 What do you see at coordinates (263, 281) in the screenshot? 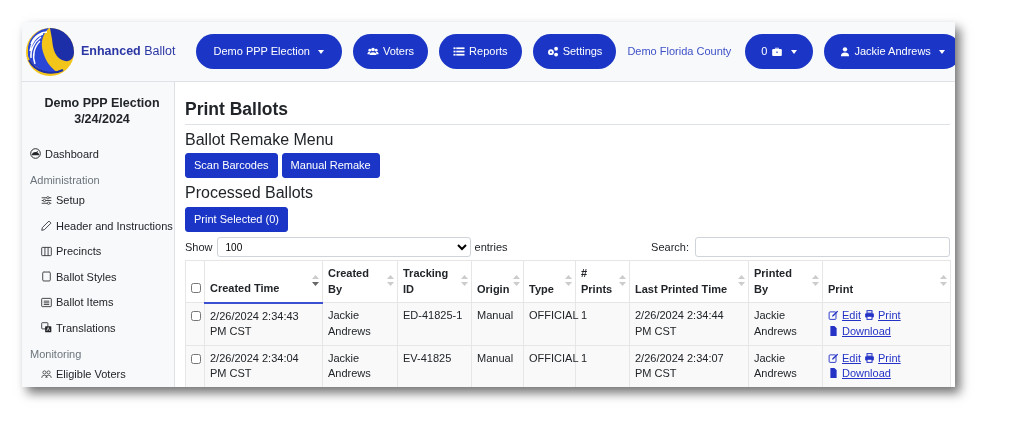
I see `column-header: Created Time` at bounding box center [263, 281].